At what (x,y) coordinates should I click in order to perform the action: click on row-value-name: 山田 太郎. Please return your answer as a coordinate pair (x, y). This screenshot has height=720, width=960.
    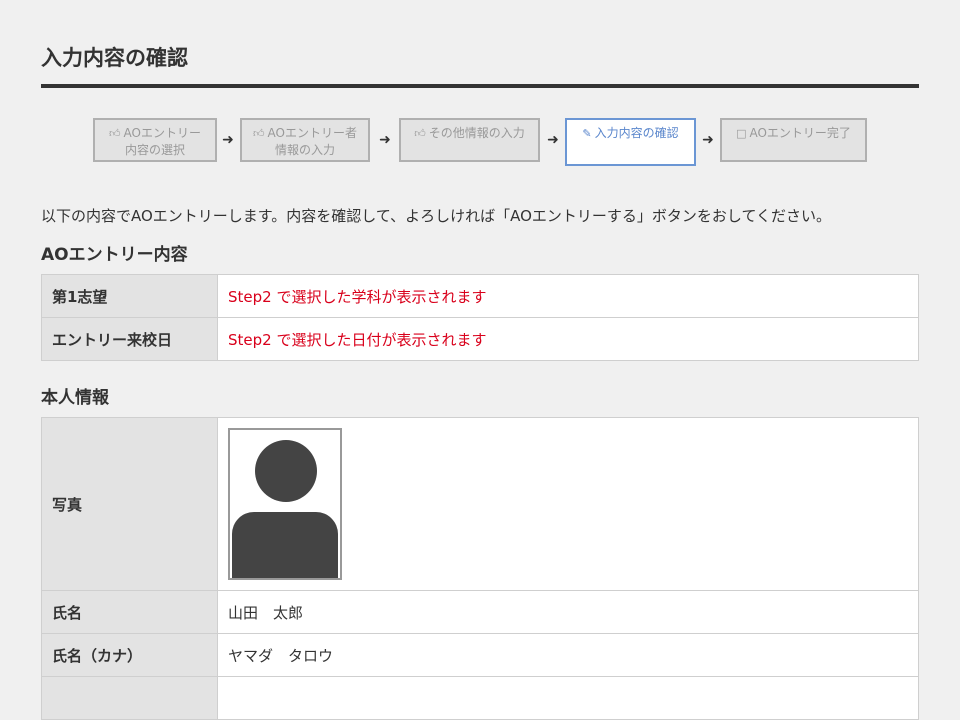
    Looking at the image, I should click on (568, 612).